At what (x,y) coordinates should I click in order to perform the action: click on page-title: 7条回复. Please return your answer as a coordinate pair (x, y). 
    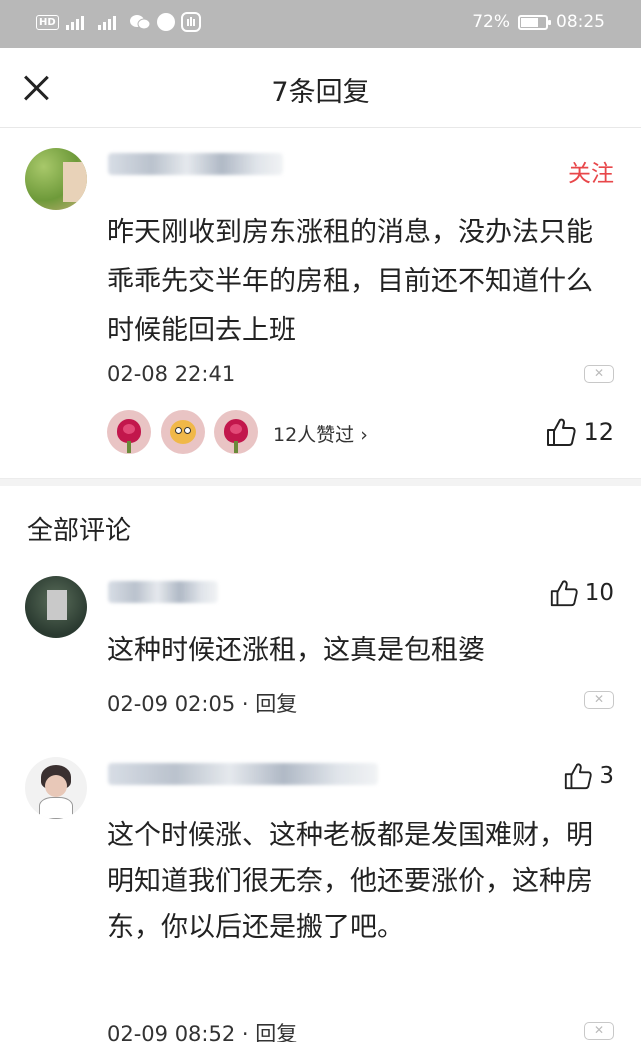
    Looking at the image, I should click on (320, 92).